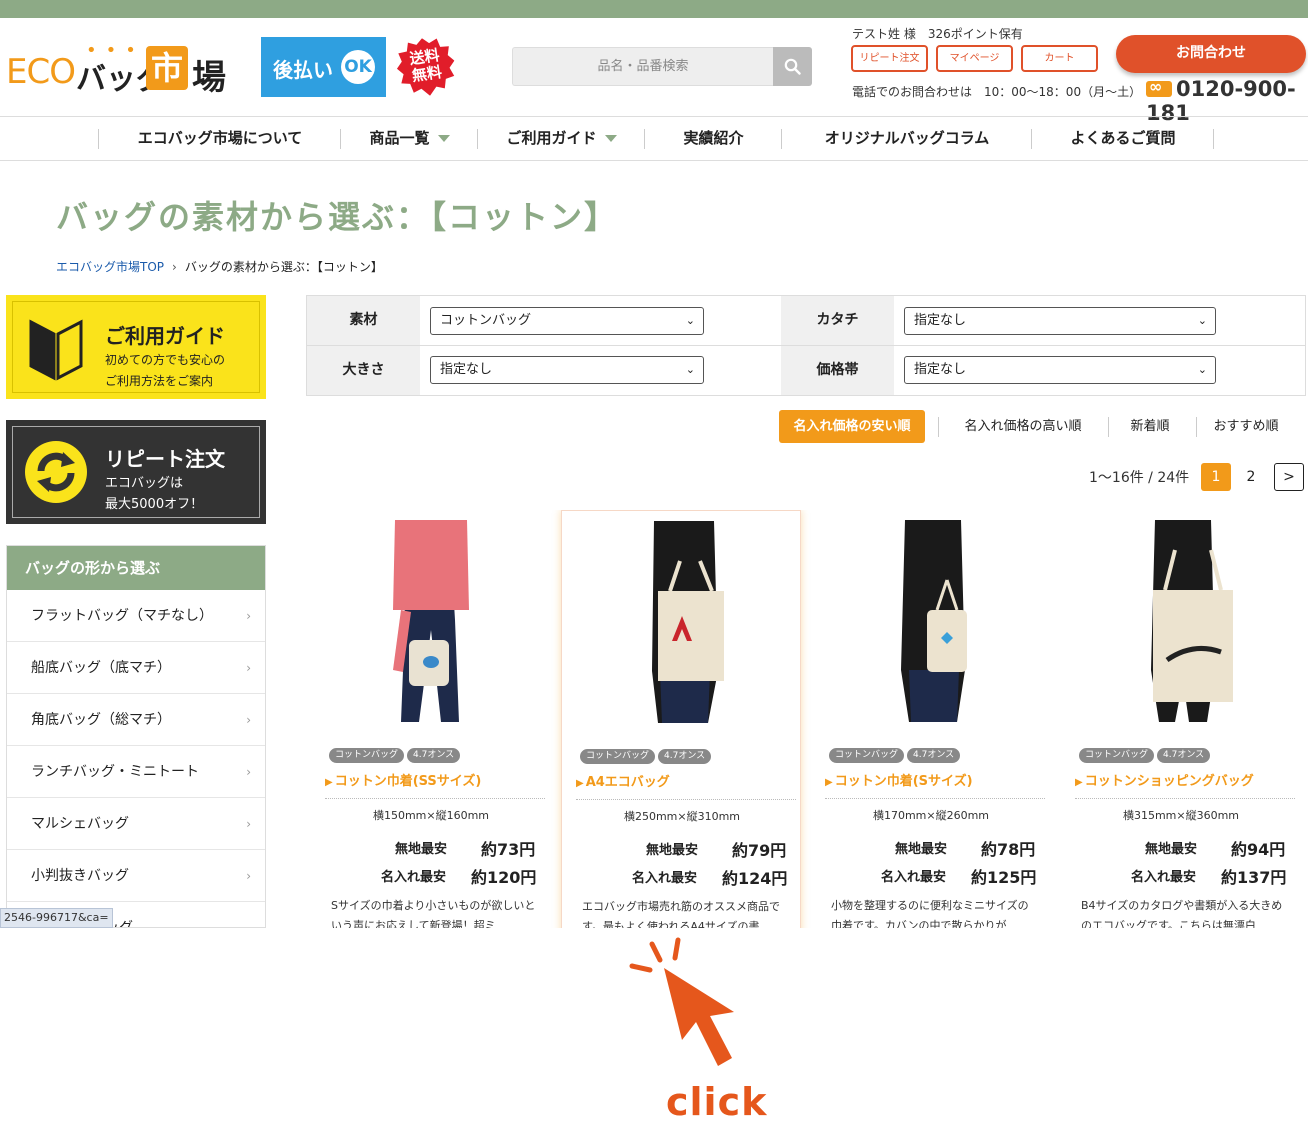 Image resolution: width=1308 pixels, height=1148 pixels. What do you see at coordinates (426, 67) in the screenshot?
I see `free-shipping-badge: 送料 無料` at bounding box center [426, 67].